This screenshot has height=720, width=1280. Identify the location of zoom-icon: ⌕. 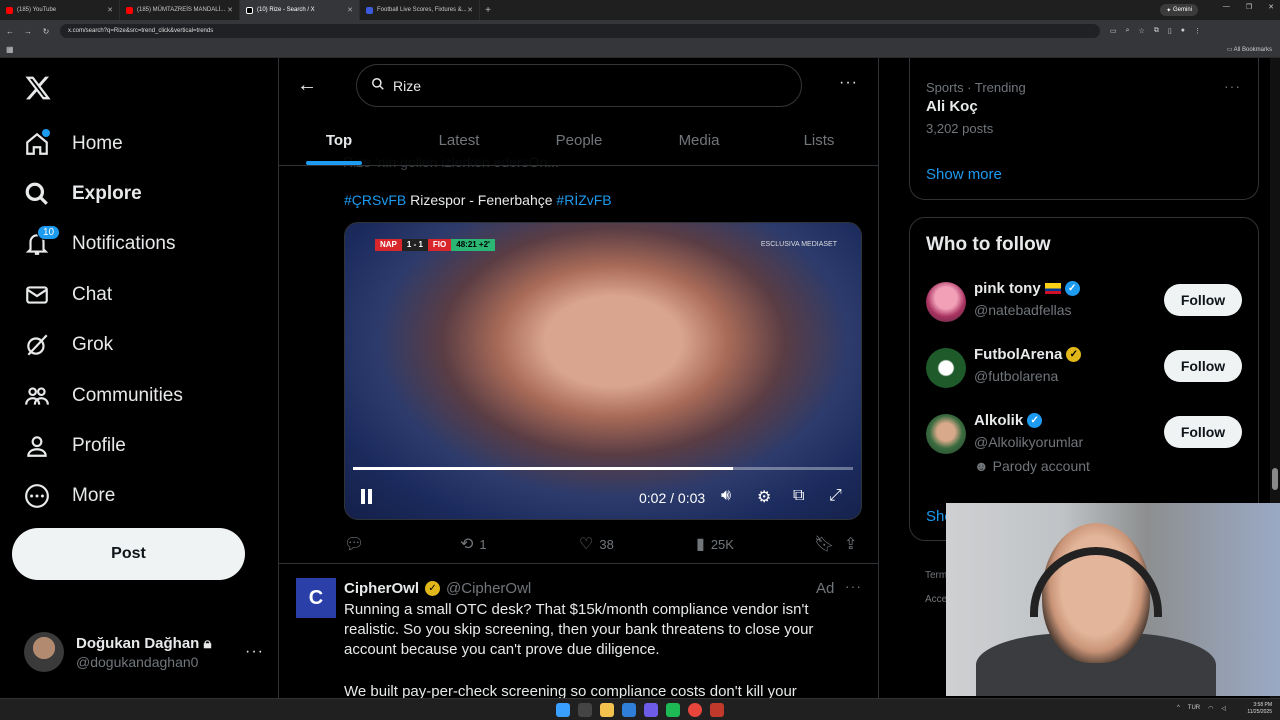
(1128, 31).